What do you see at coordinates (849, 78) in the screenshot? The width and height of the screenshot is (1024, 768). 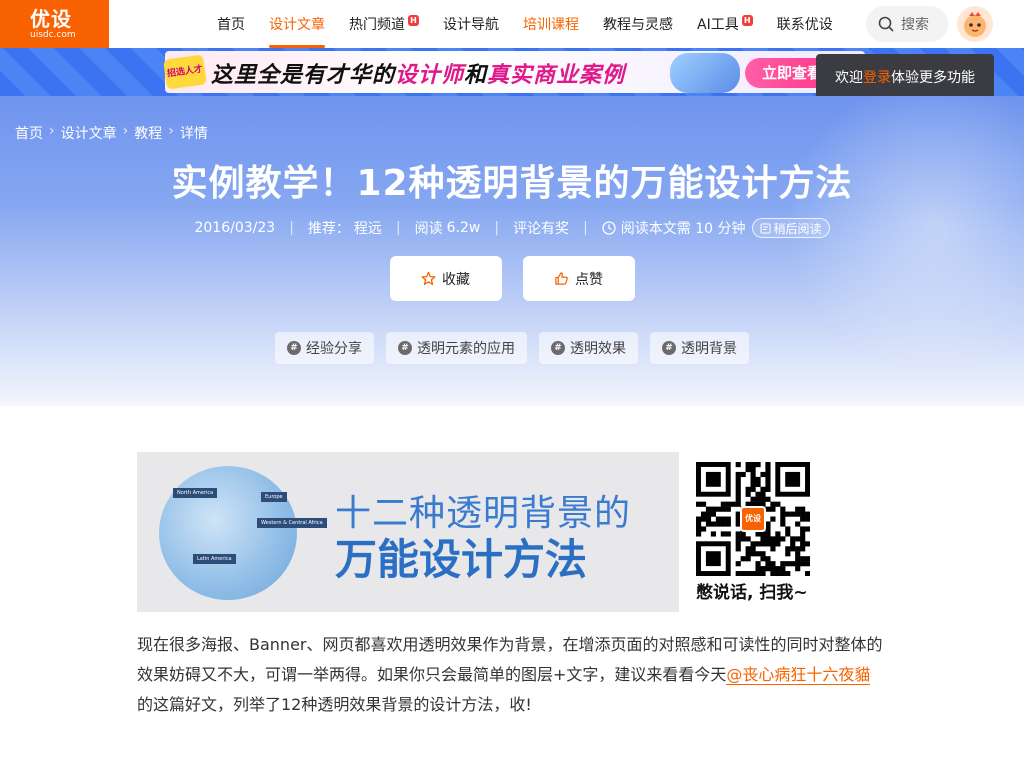 I see `tooltip-pre: 欢迎` at bounding box center [849, 78].